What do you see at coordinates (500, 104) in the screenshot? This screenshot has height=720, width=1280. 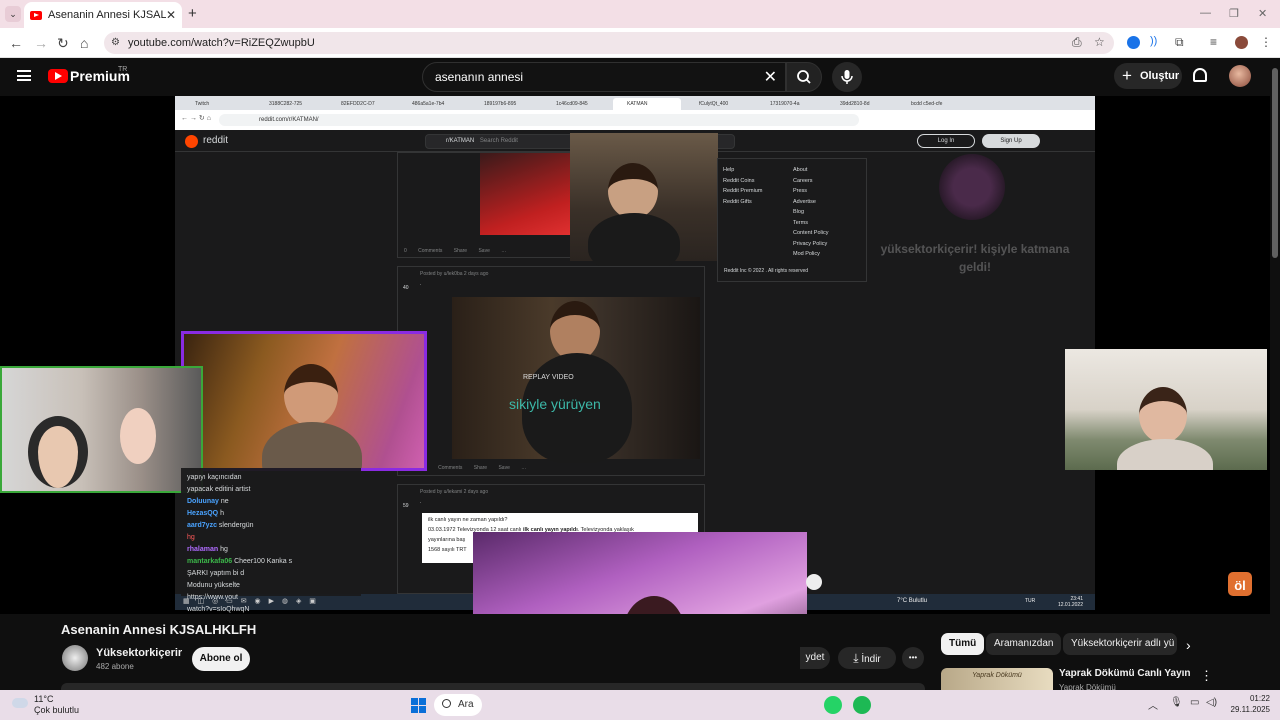 I see `captured-tab: 189197b6-895` at bounding box center [500, 104].